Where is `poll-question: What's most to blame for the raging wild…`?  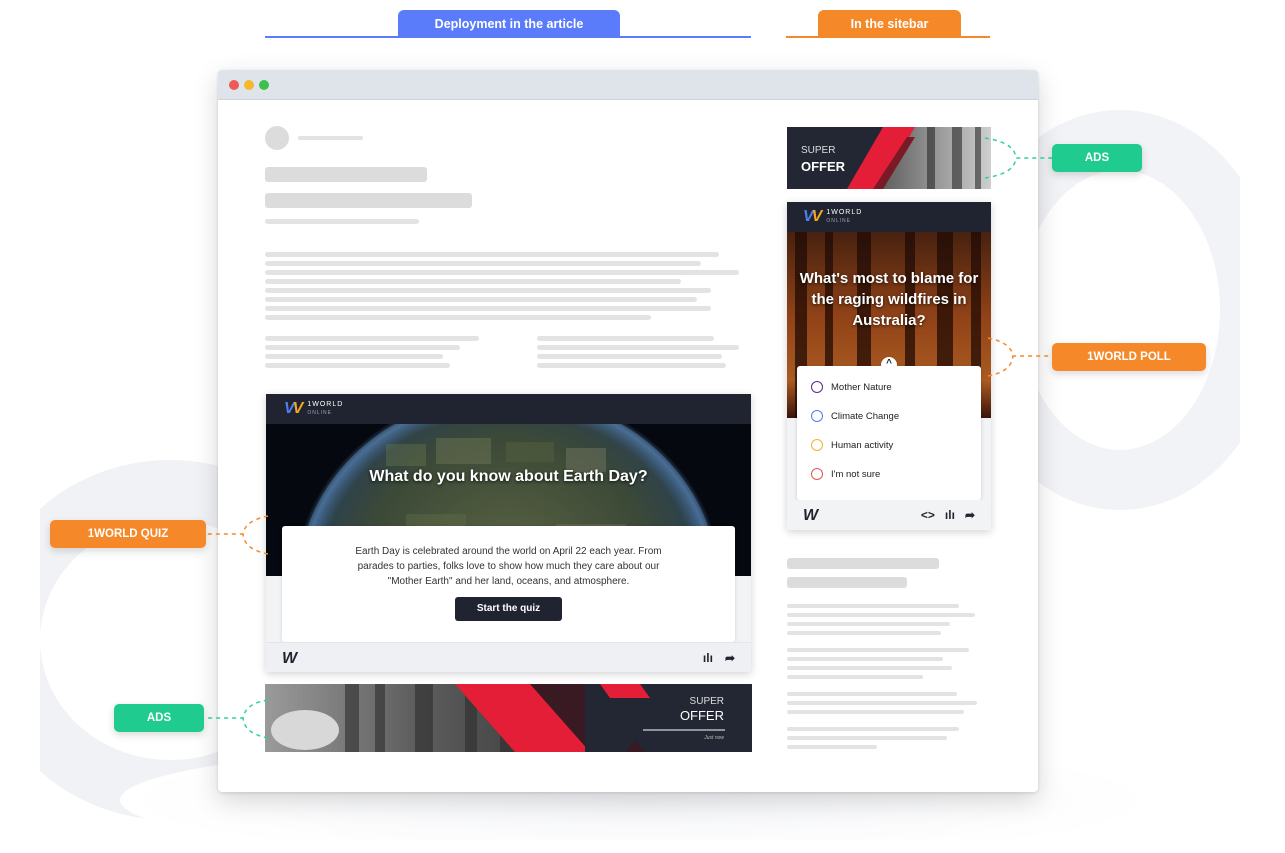
poll-question: What's most to blame for the raging wild… is located at coordinates (889, 299).